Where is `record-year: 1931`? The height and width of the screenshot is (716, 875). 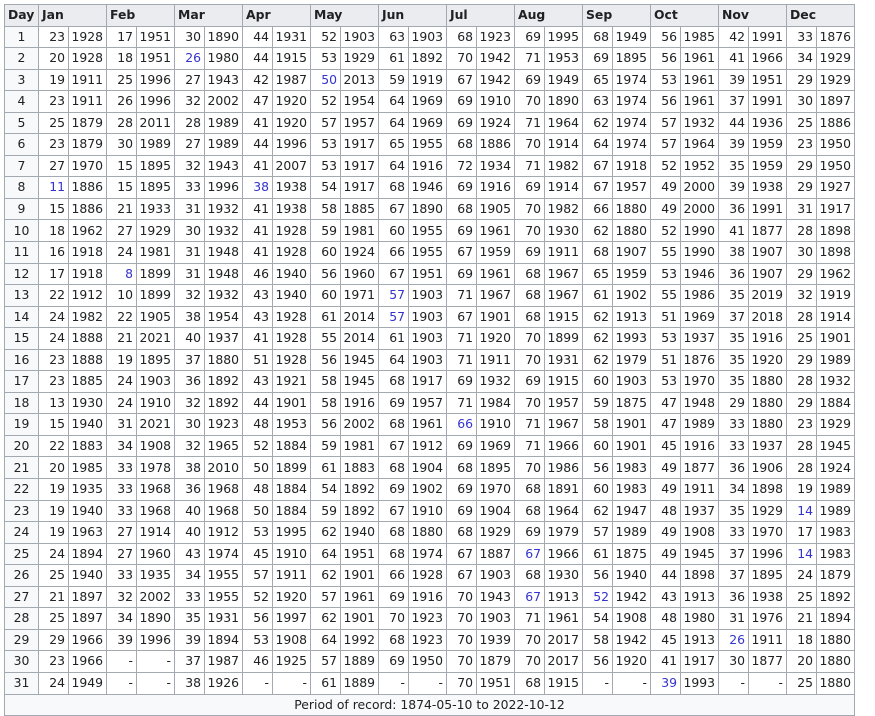 record-year: 1931 is located at coordinates (223, 618).